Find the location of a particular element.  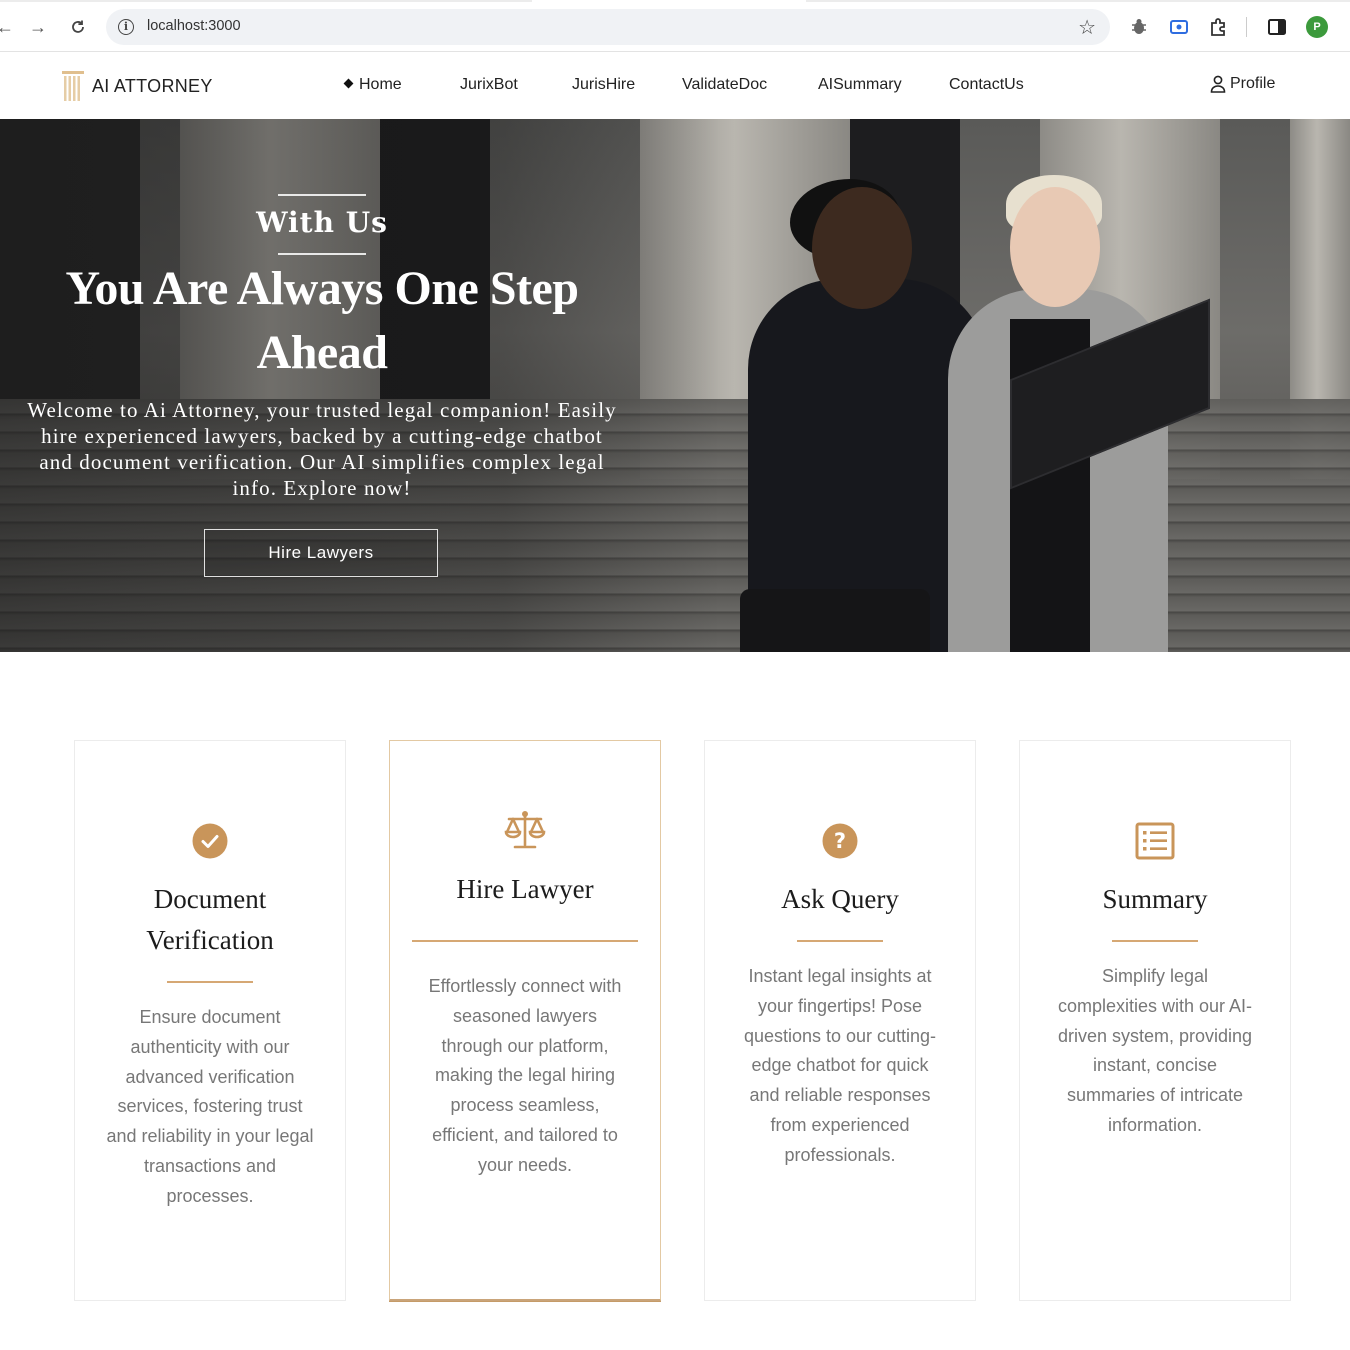

extensions-puzzle-icon is located at coordinates (1218, 27).